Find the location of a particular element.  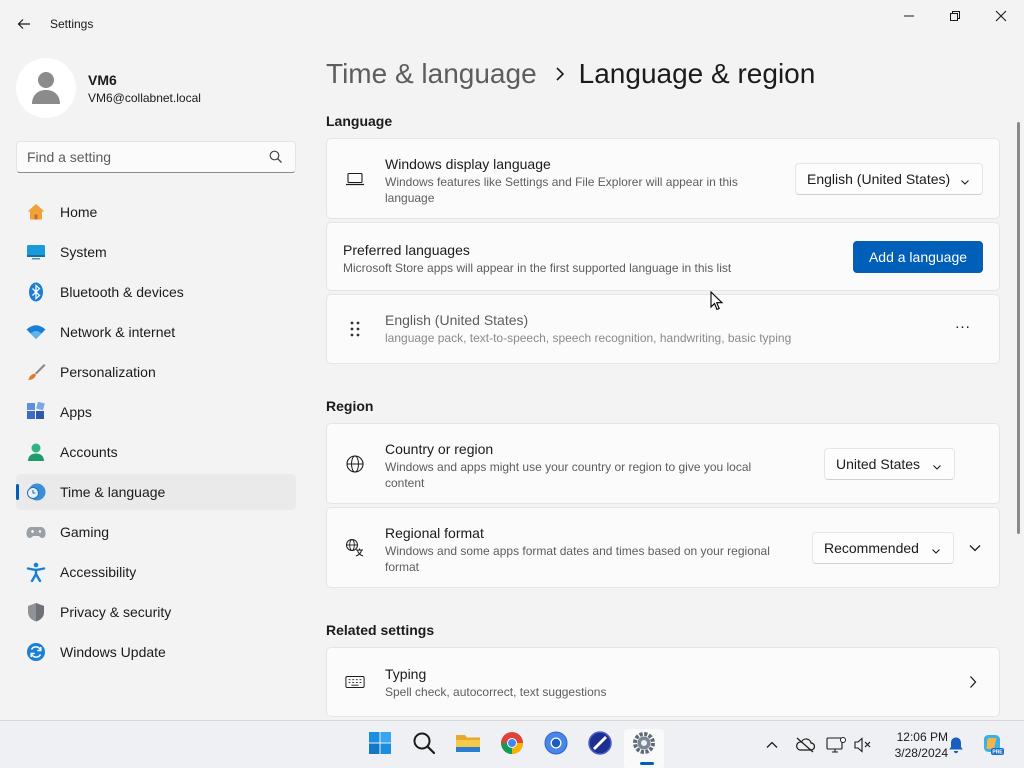

sidebar-item-bluetooth: Bluetooth & devices is located at coordinates (156, 292).